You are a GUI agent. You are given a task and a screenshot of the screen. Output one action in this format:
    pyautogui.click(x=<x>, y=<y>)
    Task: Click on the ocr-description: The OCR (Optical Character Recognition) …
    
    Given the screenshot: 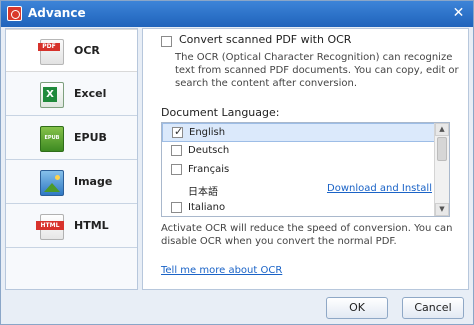 What is the action you would take?
    pyautogui.click(x=317, y=70)
    